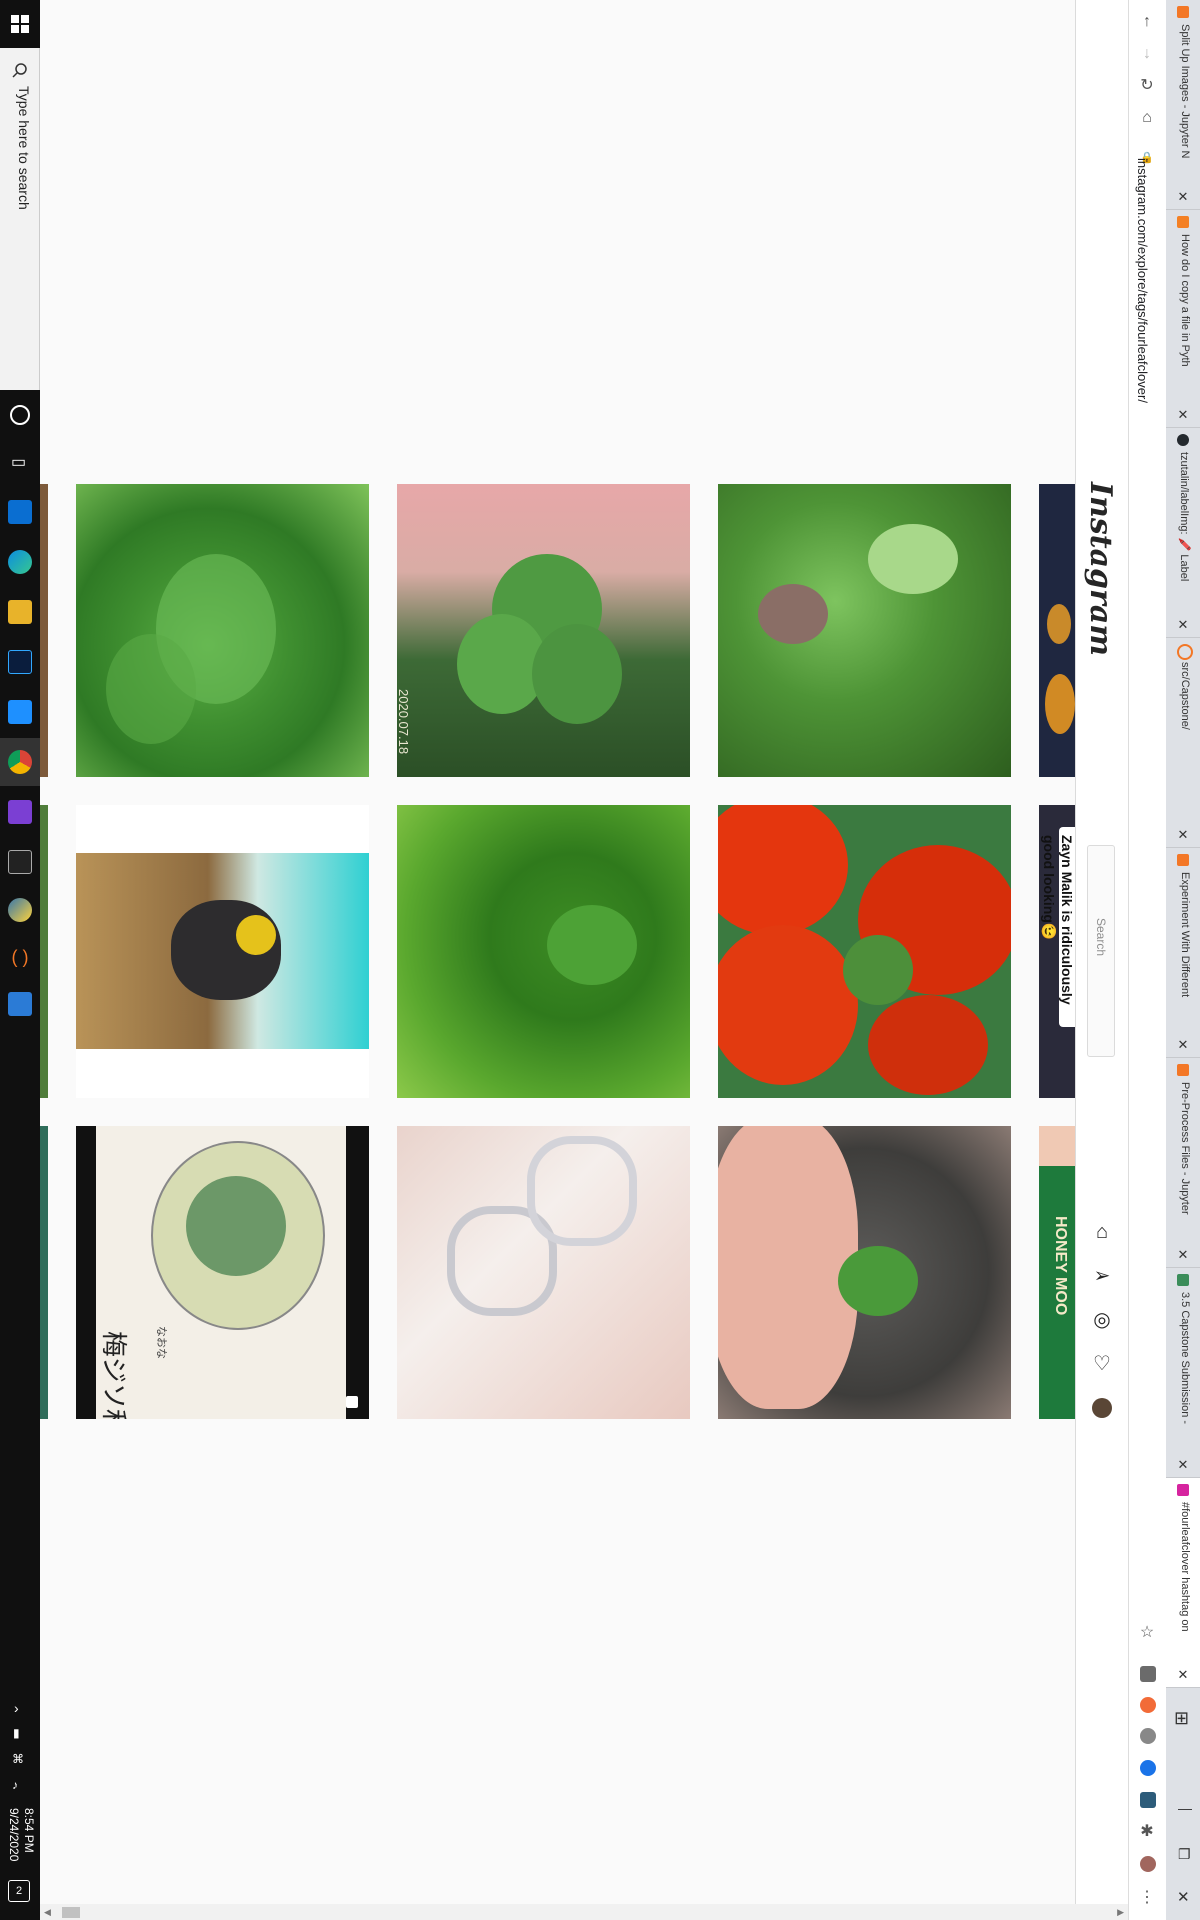 This screenshot has height=1920, width=1200. What do you see at coordinates (19, 70) in the screenshot?
I see `search-icon` at bounding box center [19, 70].